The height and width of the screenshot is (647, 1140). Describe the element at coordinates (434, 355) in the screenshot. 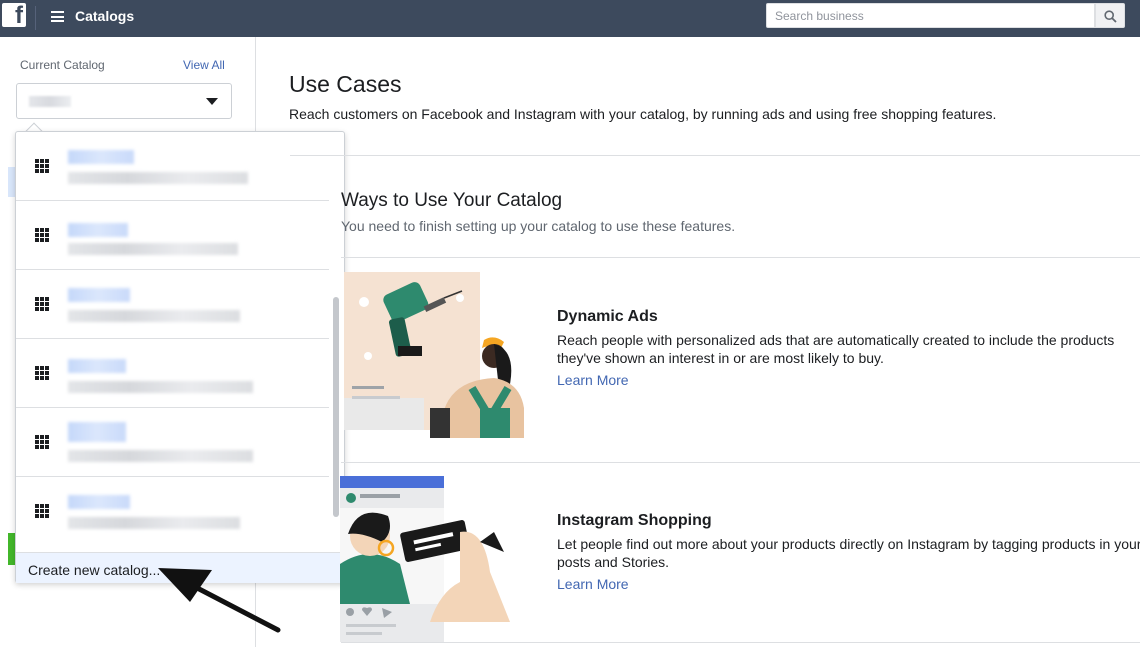

I see `dynamic-ads-illustration` at that location.